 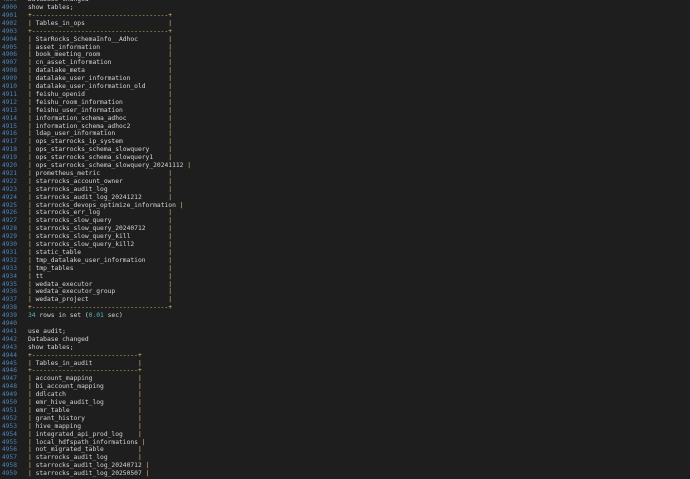 I want to click on line-number: 4910, so click(x=9, y=86).